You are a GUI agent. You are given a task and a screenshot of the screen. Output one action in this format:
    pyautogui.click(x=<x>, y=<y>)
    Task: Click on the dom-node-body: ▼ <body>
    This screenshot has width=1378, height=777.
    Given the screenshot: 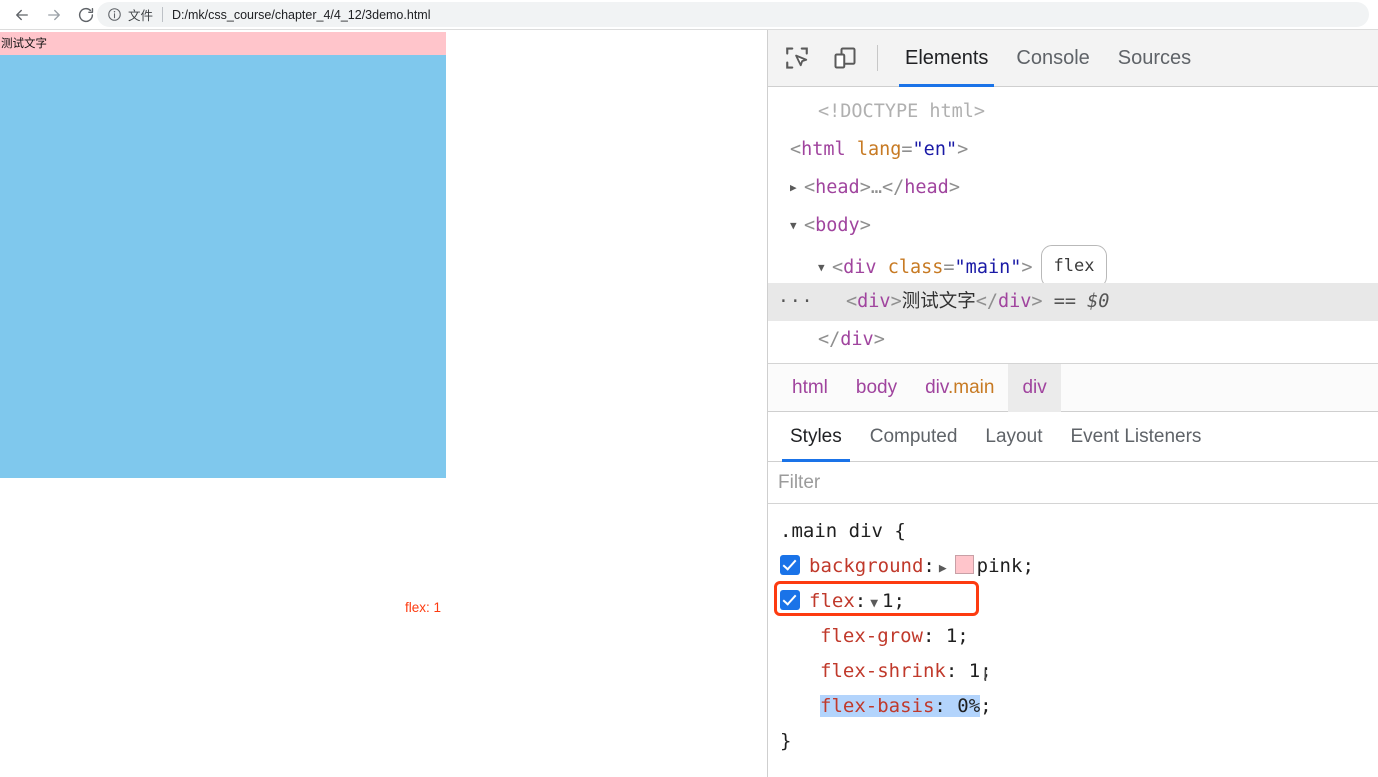 What is the action you would take?
    pyautogui.click(x=1073, y=226)
    